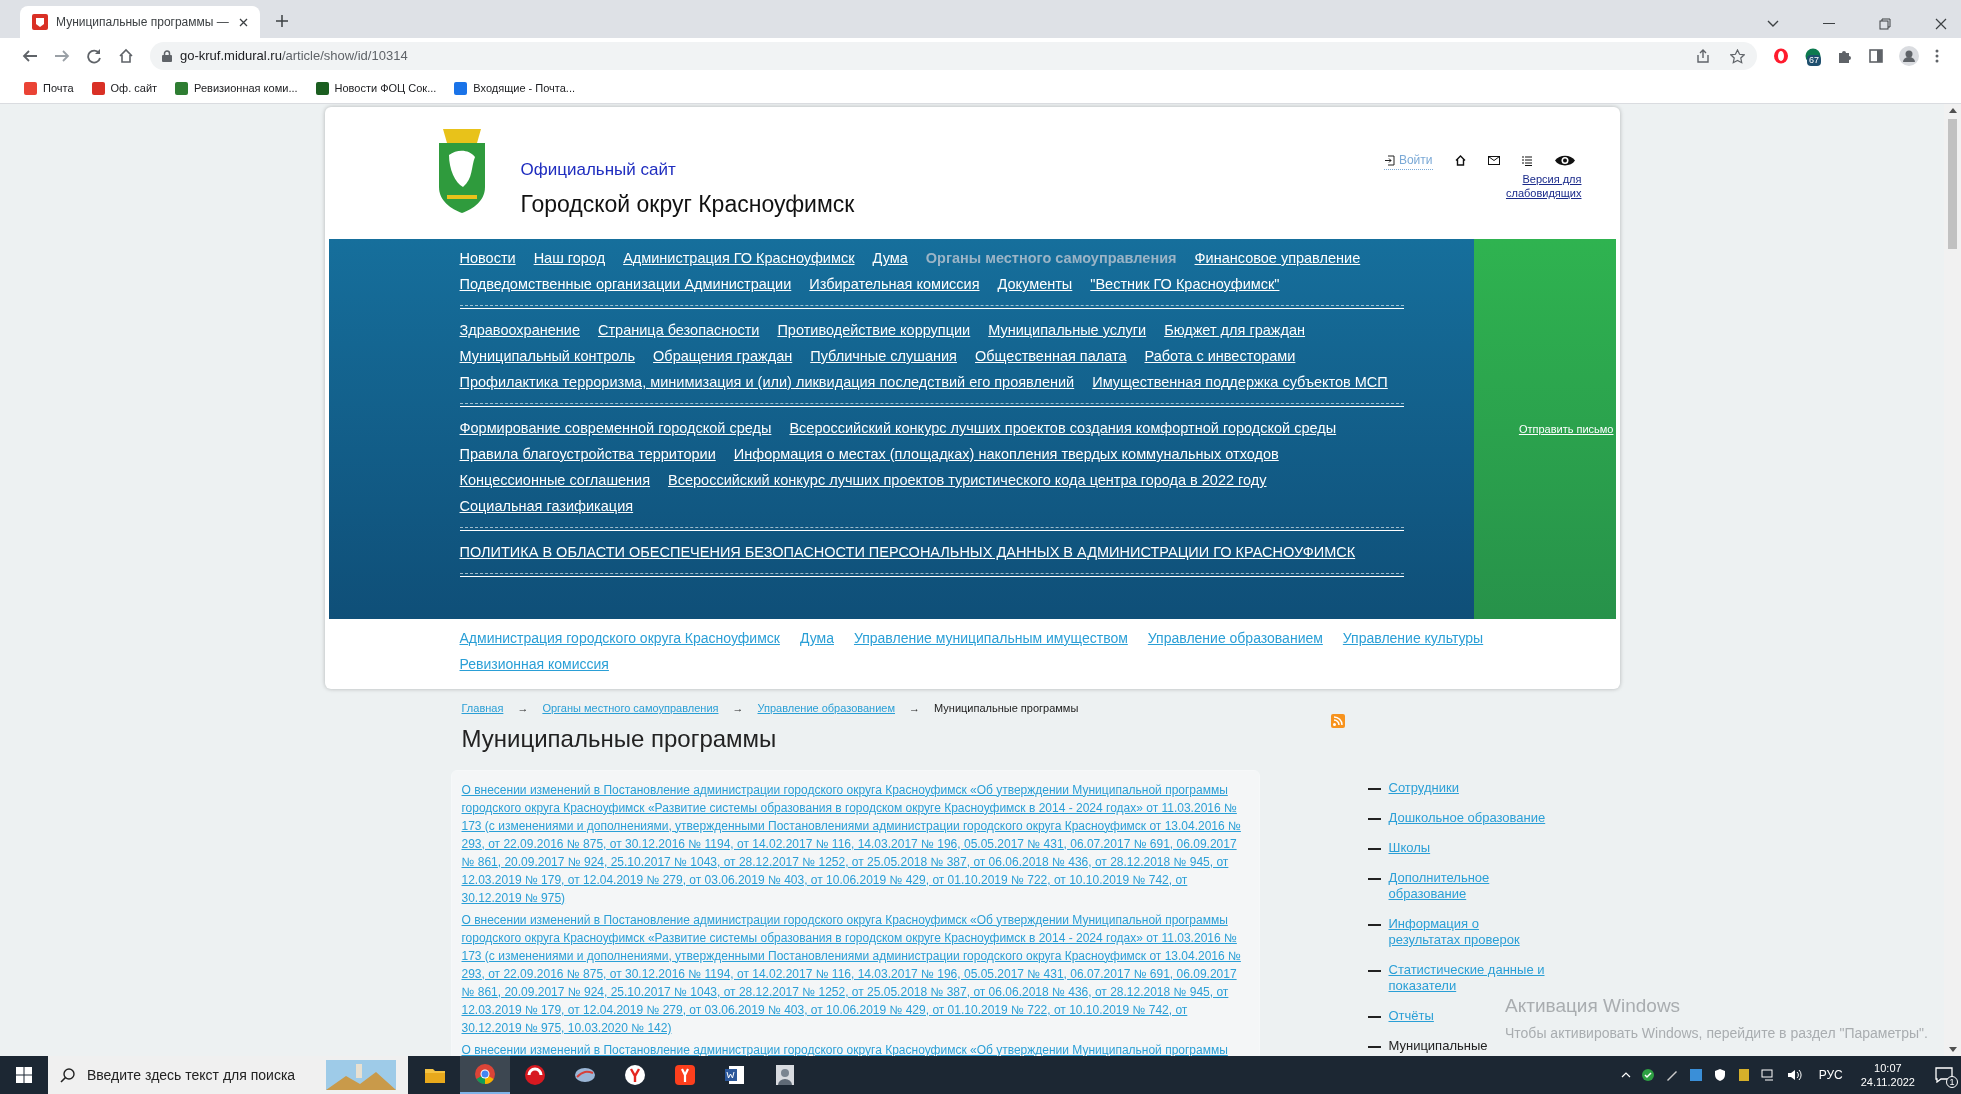 This screenshot has width=1961, height=1094. Describe the element at coordinates (535, 1075) in the screenshot. I see `swoosh-icon` at that location.